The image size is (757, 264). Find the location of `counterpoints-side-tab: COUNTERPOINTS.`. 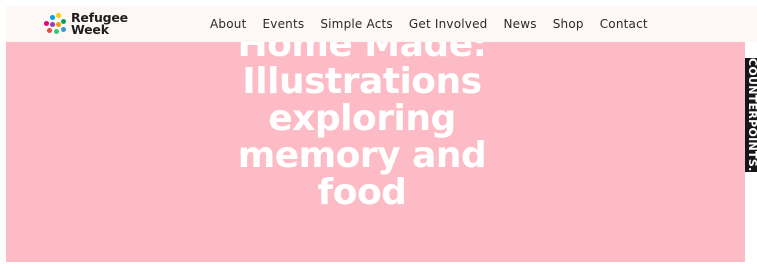

counterpoints-side-tab: COUNTERPOINTS. is located at coordinates (751, 115).